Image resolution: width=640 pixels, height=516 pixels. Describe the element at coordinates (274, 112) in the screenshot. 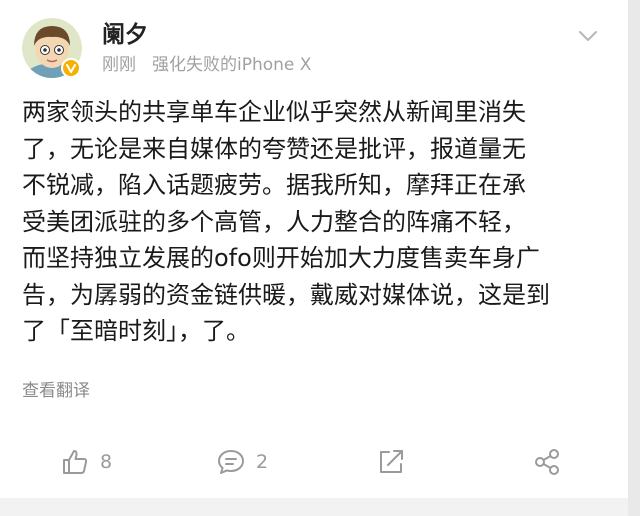

I see `post-text-line: 两家领头的共享单车企业似乎突然从新闻里消失` at that location.